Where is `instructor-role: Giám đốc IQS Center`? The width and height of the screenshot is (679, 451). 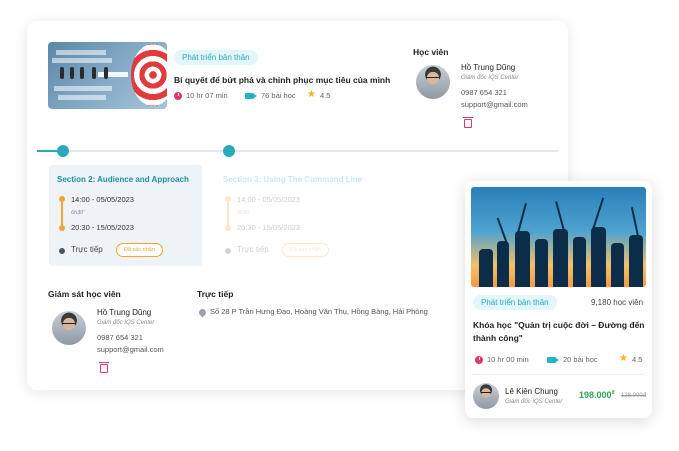
instructor-role: Giám đốc IQS Center is located at coordinates (534, 402).